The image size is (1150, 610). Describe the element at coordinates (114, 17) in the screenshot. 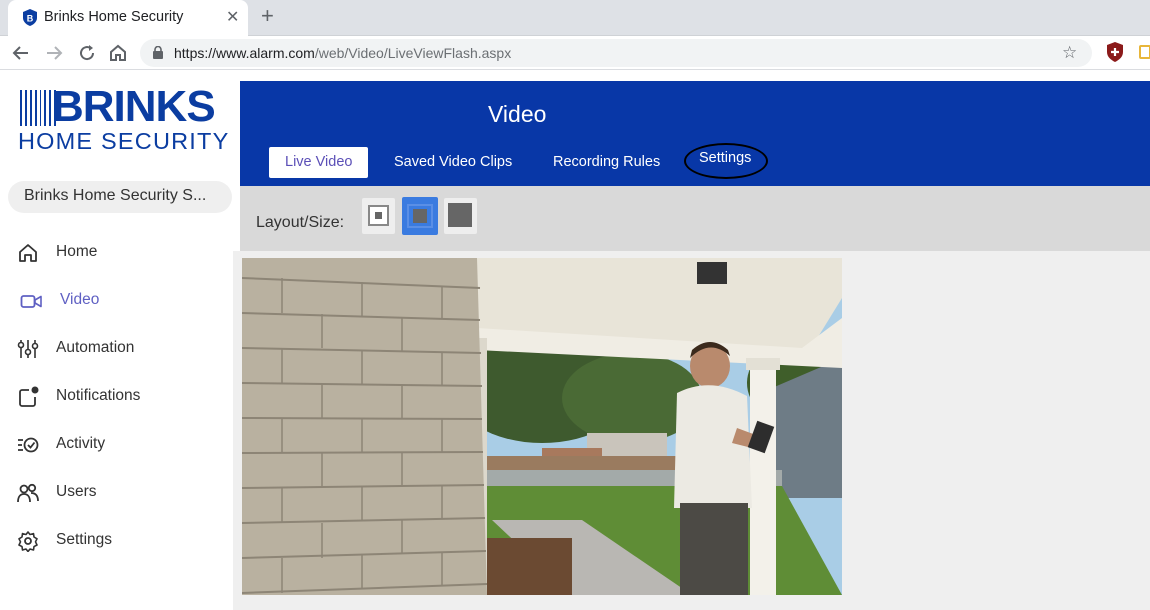

I see `browser-tab-title: Brinks Home Security` at that location.